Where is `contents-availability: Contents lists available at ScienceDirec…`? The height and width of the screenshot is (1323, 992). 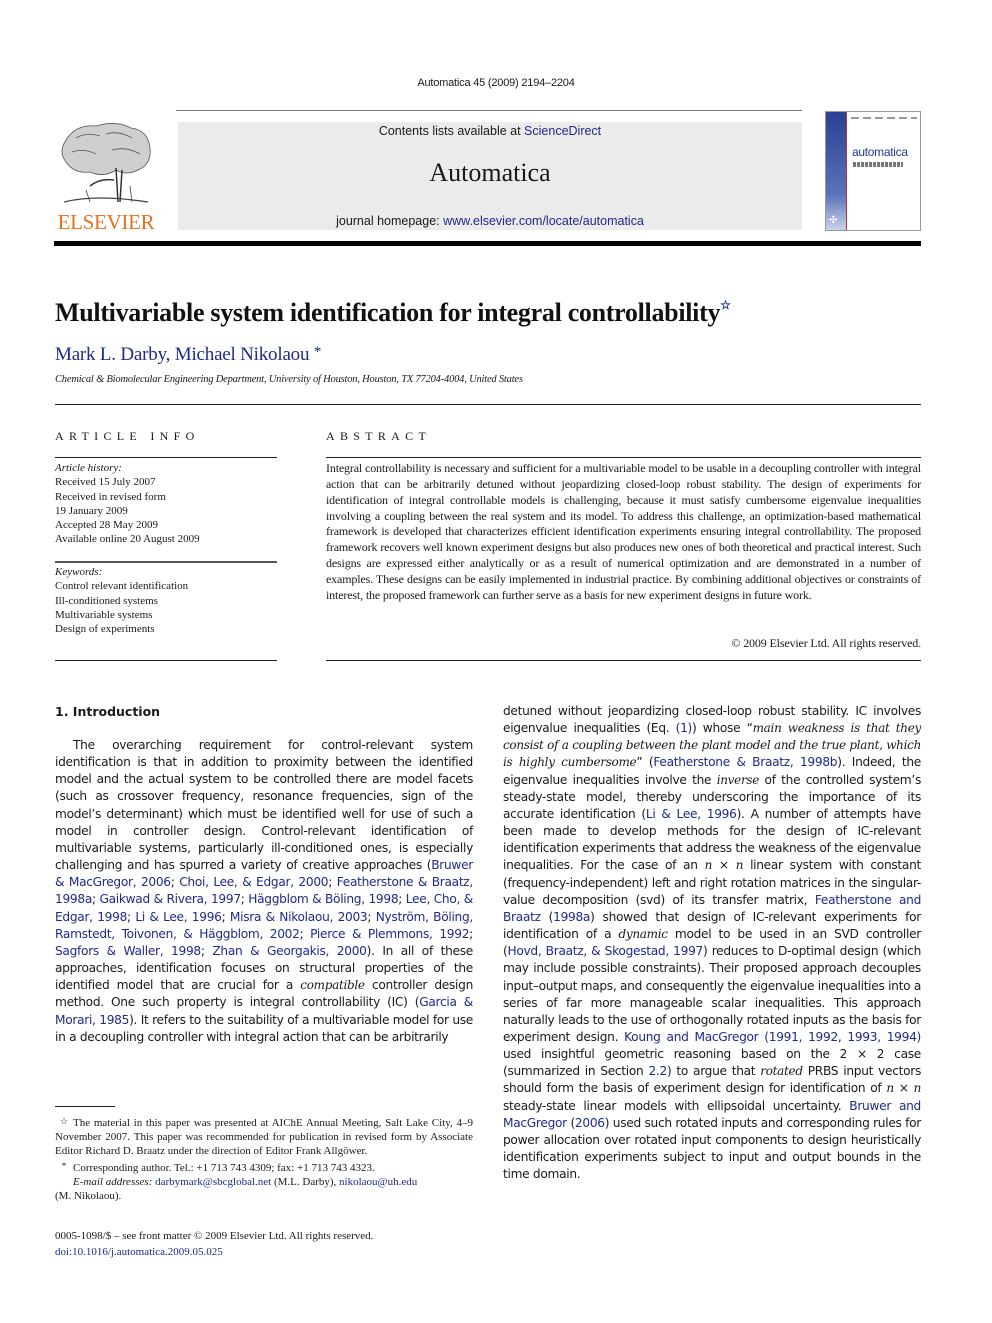
contents-availability: Contents lists available at ScienceDirec… is located at coordinates (490, 131).